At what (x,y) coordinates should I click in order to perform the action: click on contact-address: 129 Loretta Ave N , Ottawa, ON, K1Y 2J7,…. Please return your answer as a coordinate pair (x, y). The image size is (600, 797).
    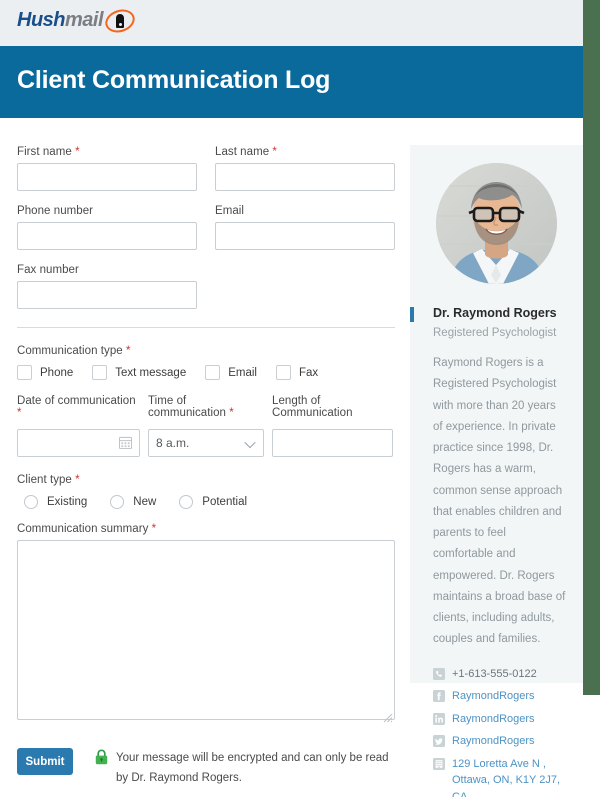
    Looking at the image, I should click on (501, 776).